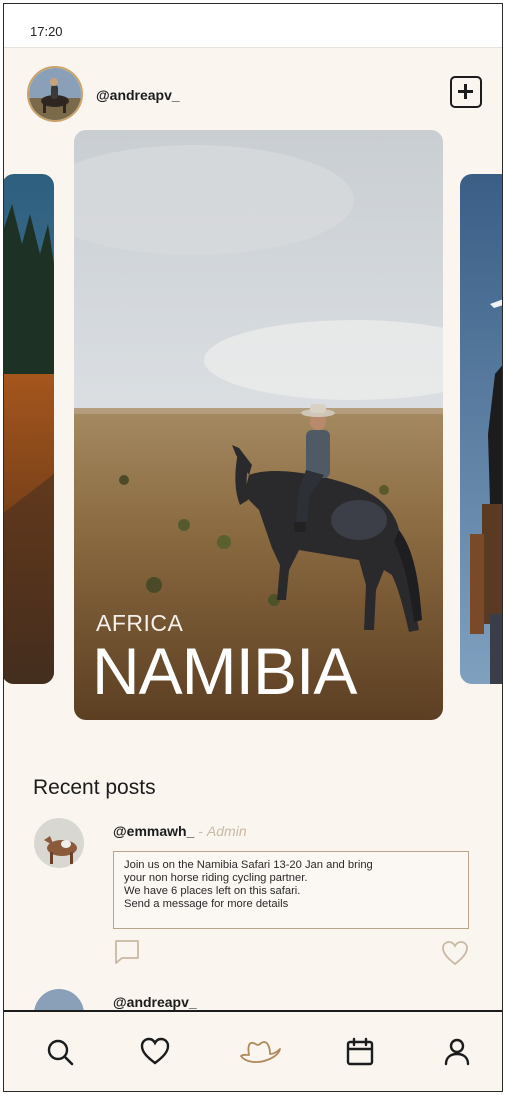 This screenshot has height=1095, width=506. What do you see at coordinates (481, 429) in the screenshot?
I see `carousel-card-next` at bounding box center [481, 429].